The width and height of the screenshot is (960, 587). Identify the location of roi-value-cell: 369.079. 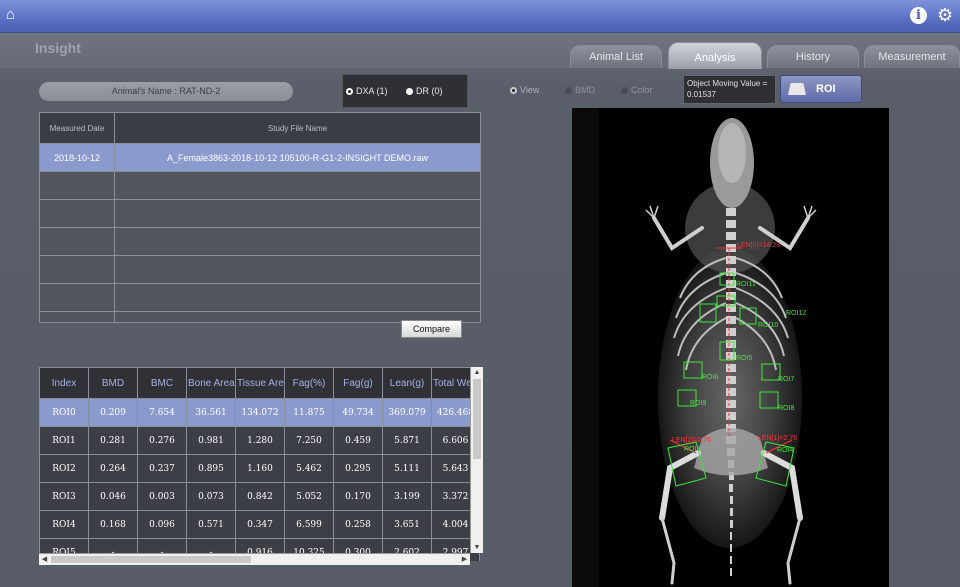
(407, 412).